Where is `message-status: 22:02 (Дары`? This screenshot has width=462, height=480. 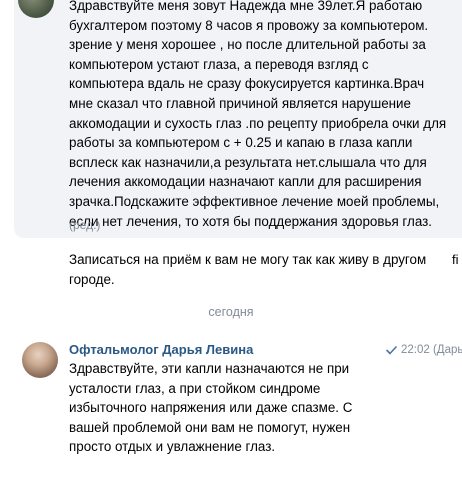
message-status: 22:02 (Дары is located at coordinates (424, 350).